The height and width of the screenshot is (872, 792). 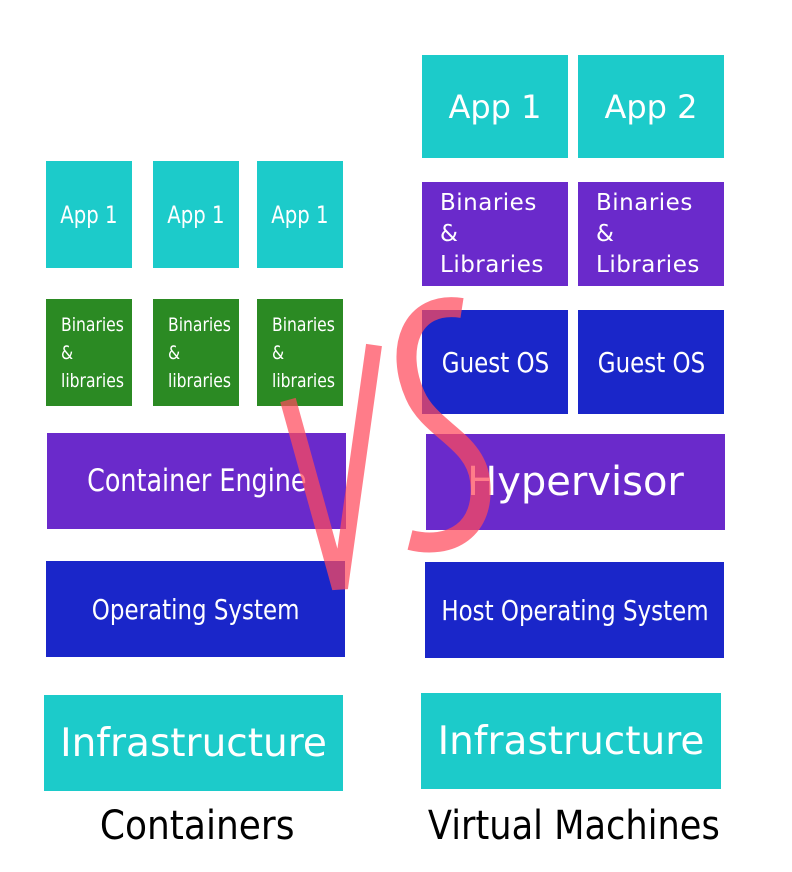 I want to click on containers-caption: Containers, so click(x=197, y=826).